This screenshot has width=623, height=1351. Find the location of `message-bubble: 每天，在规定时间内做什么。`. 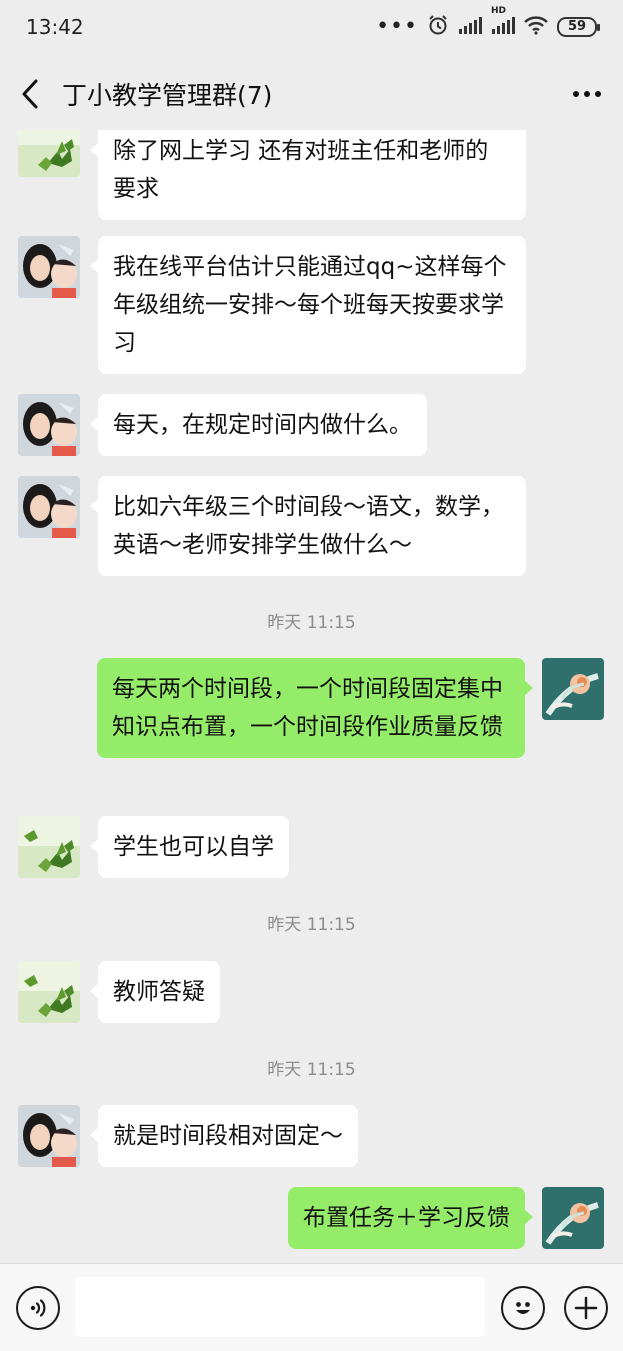

message-bubble: 每天，在规定时间内做什么。 is located at coordinates (258, 425).